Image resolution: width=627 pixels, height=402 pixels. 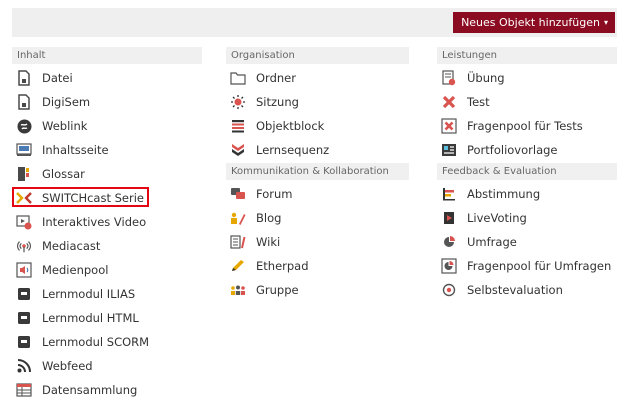 I want to click on menu-item-medienpool: Medienpool, so click(x=107, y=270).